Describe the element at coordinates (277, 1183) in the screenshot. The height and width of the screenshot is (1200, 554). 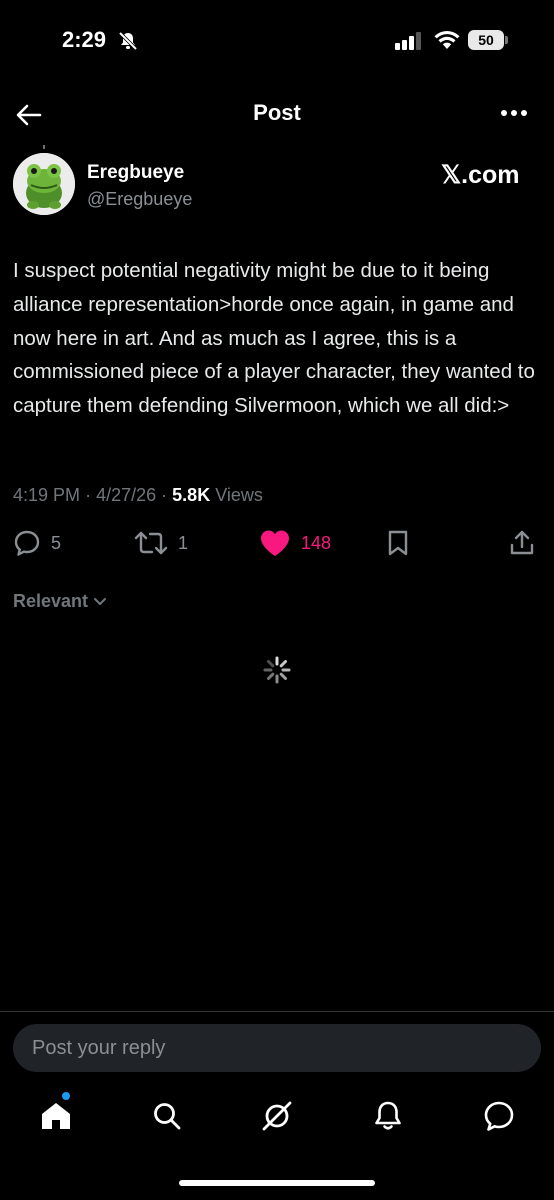
I see `home-indicator` at that location.